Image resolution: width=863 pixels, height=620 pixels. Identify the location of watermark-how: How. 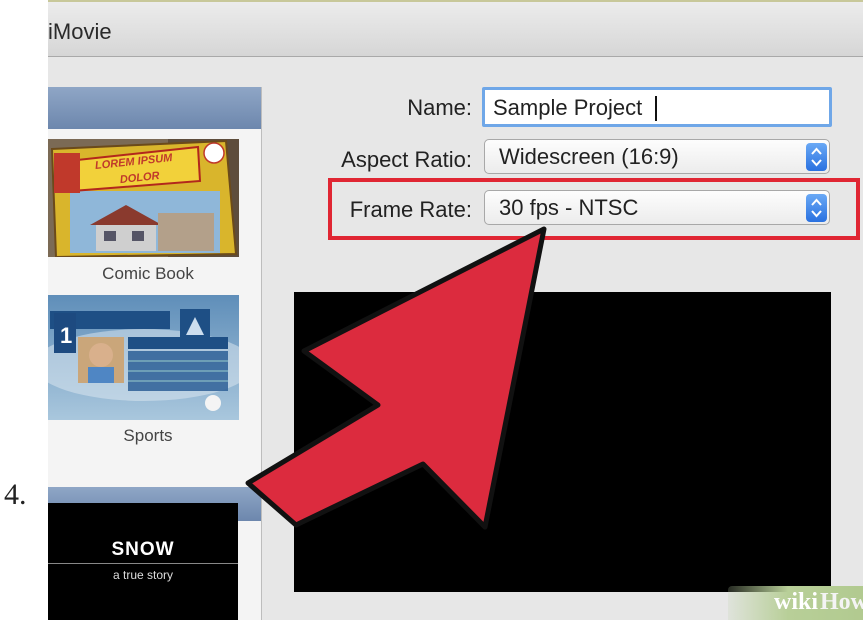
(841, 602).